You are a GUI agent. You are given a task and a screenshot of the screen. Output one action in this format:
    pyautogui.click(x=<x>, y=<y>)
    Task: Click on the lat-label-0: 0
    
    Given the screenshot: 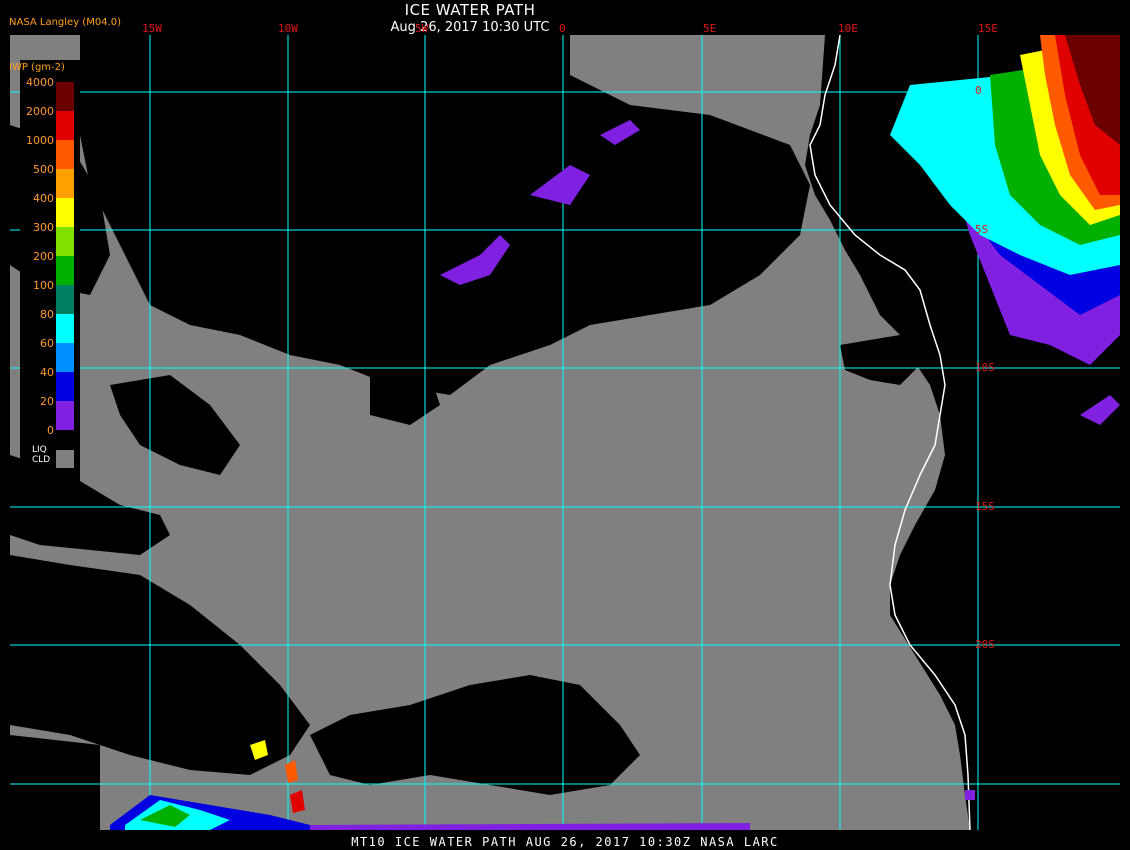 What is the action you would take?
    pyautogui.click(x=978, y=90)
    